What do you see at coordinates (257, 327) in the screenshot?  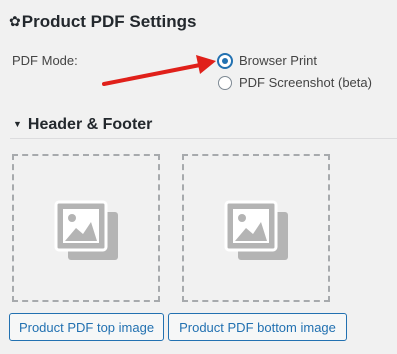 I see `product-pdf-bottom-image-button: Product PDF bottom image` at bounding box center [257, 327].